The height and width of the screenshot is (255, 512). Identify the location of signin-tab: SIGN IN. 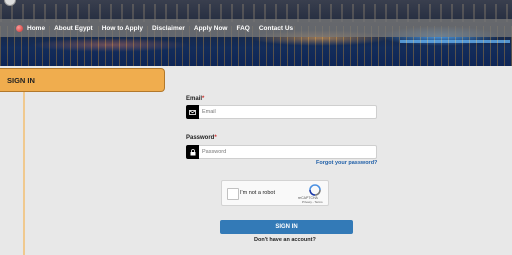
(82, 80).